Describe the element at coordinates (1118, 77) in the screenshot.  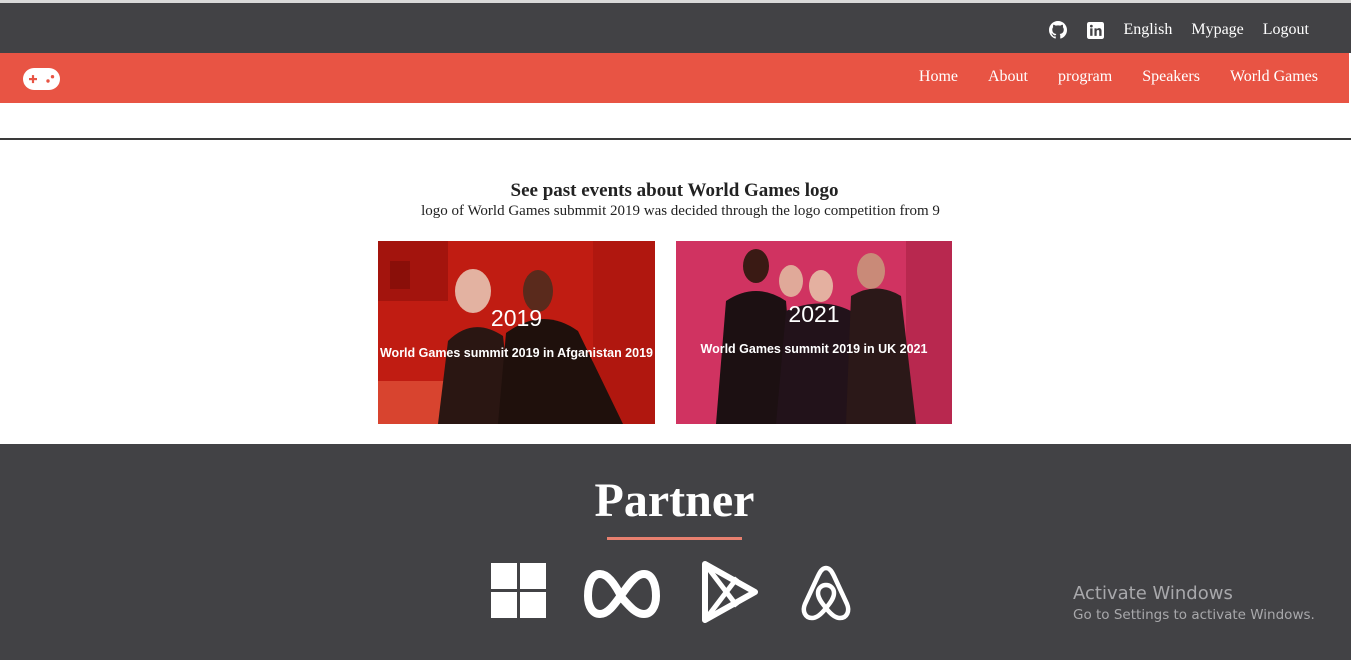
I see `nav-menu: Home About program Speakers World Games` at that location.